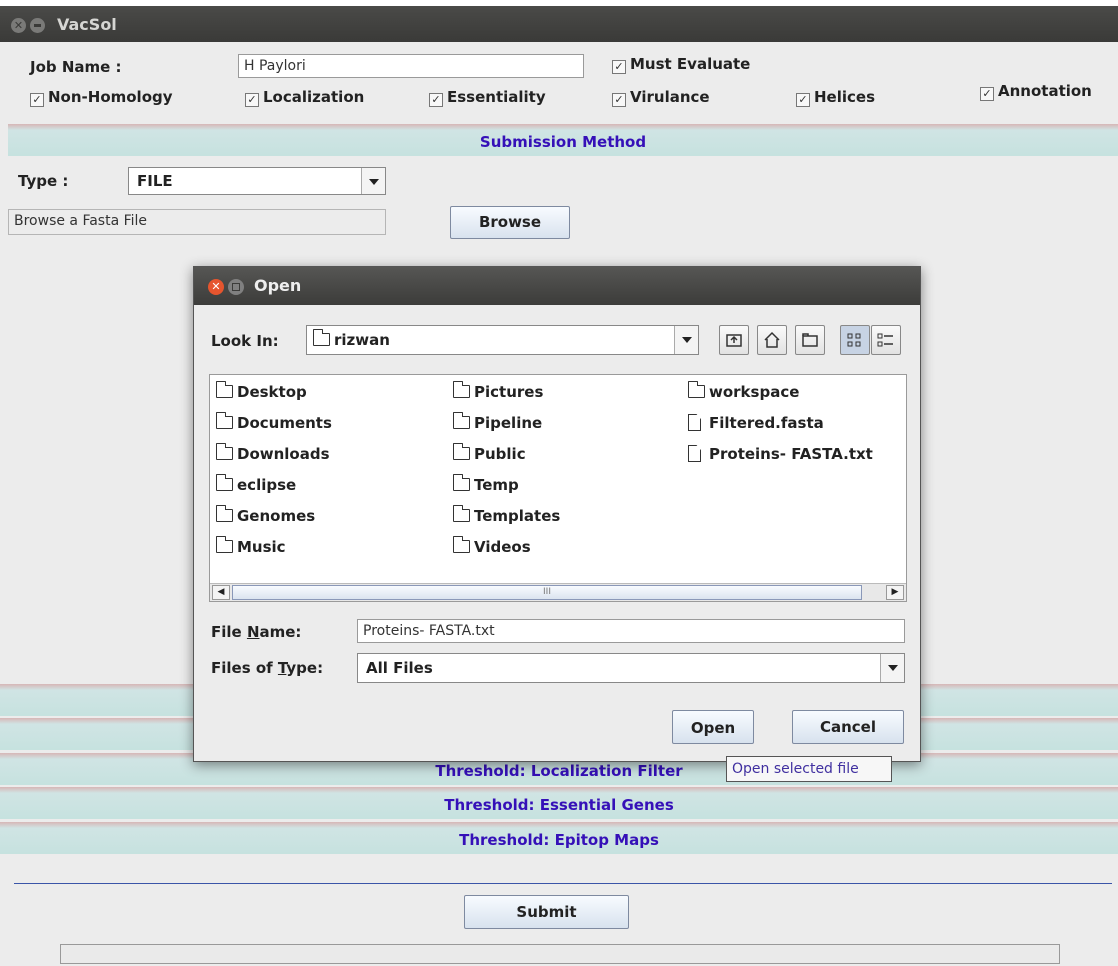  I want to click on browse-button: Browse, so click(510, 222).